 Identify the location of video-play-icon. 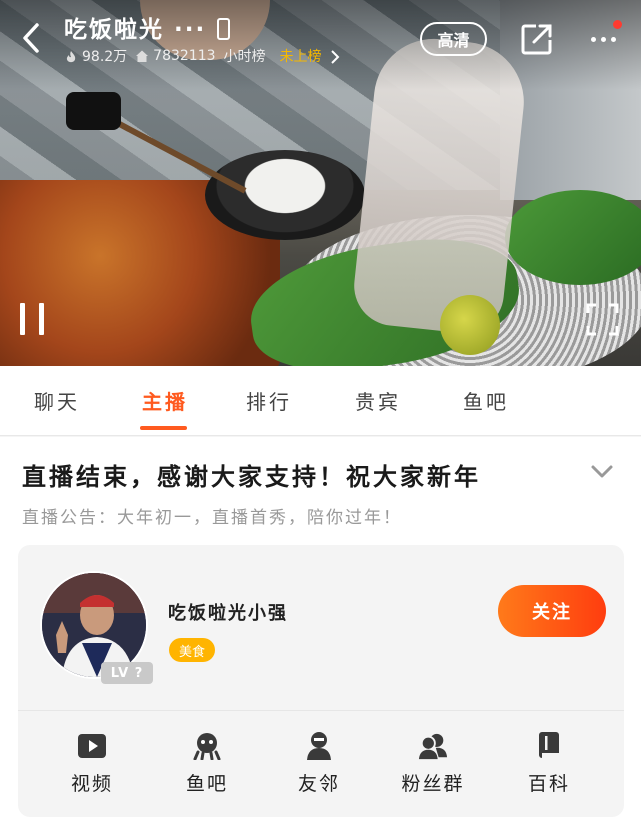
(92, 746).